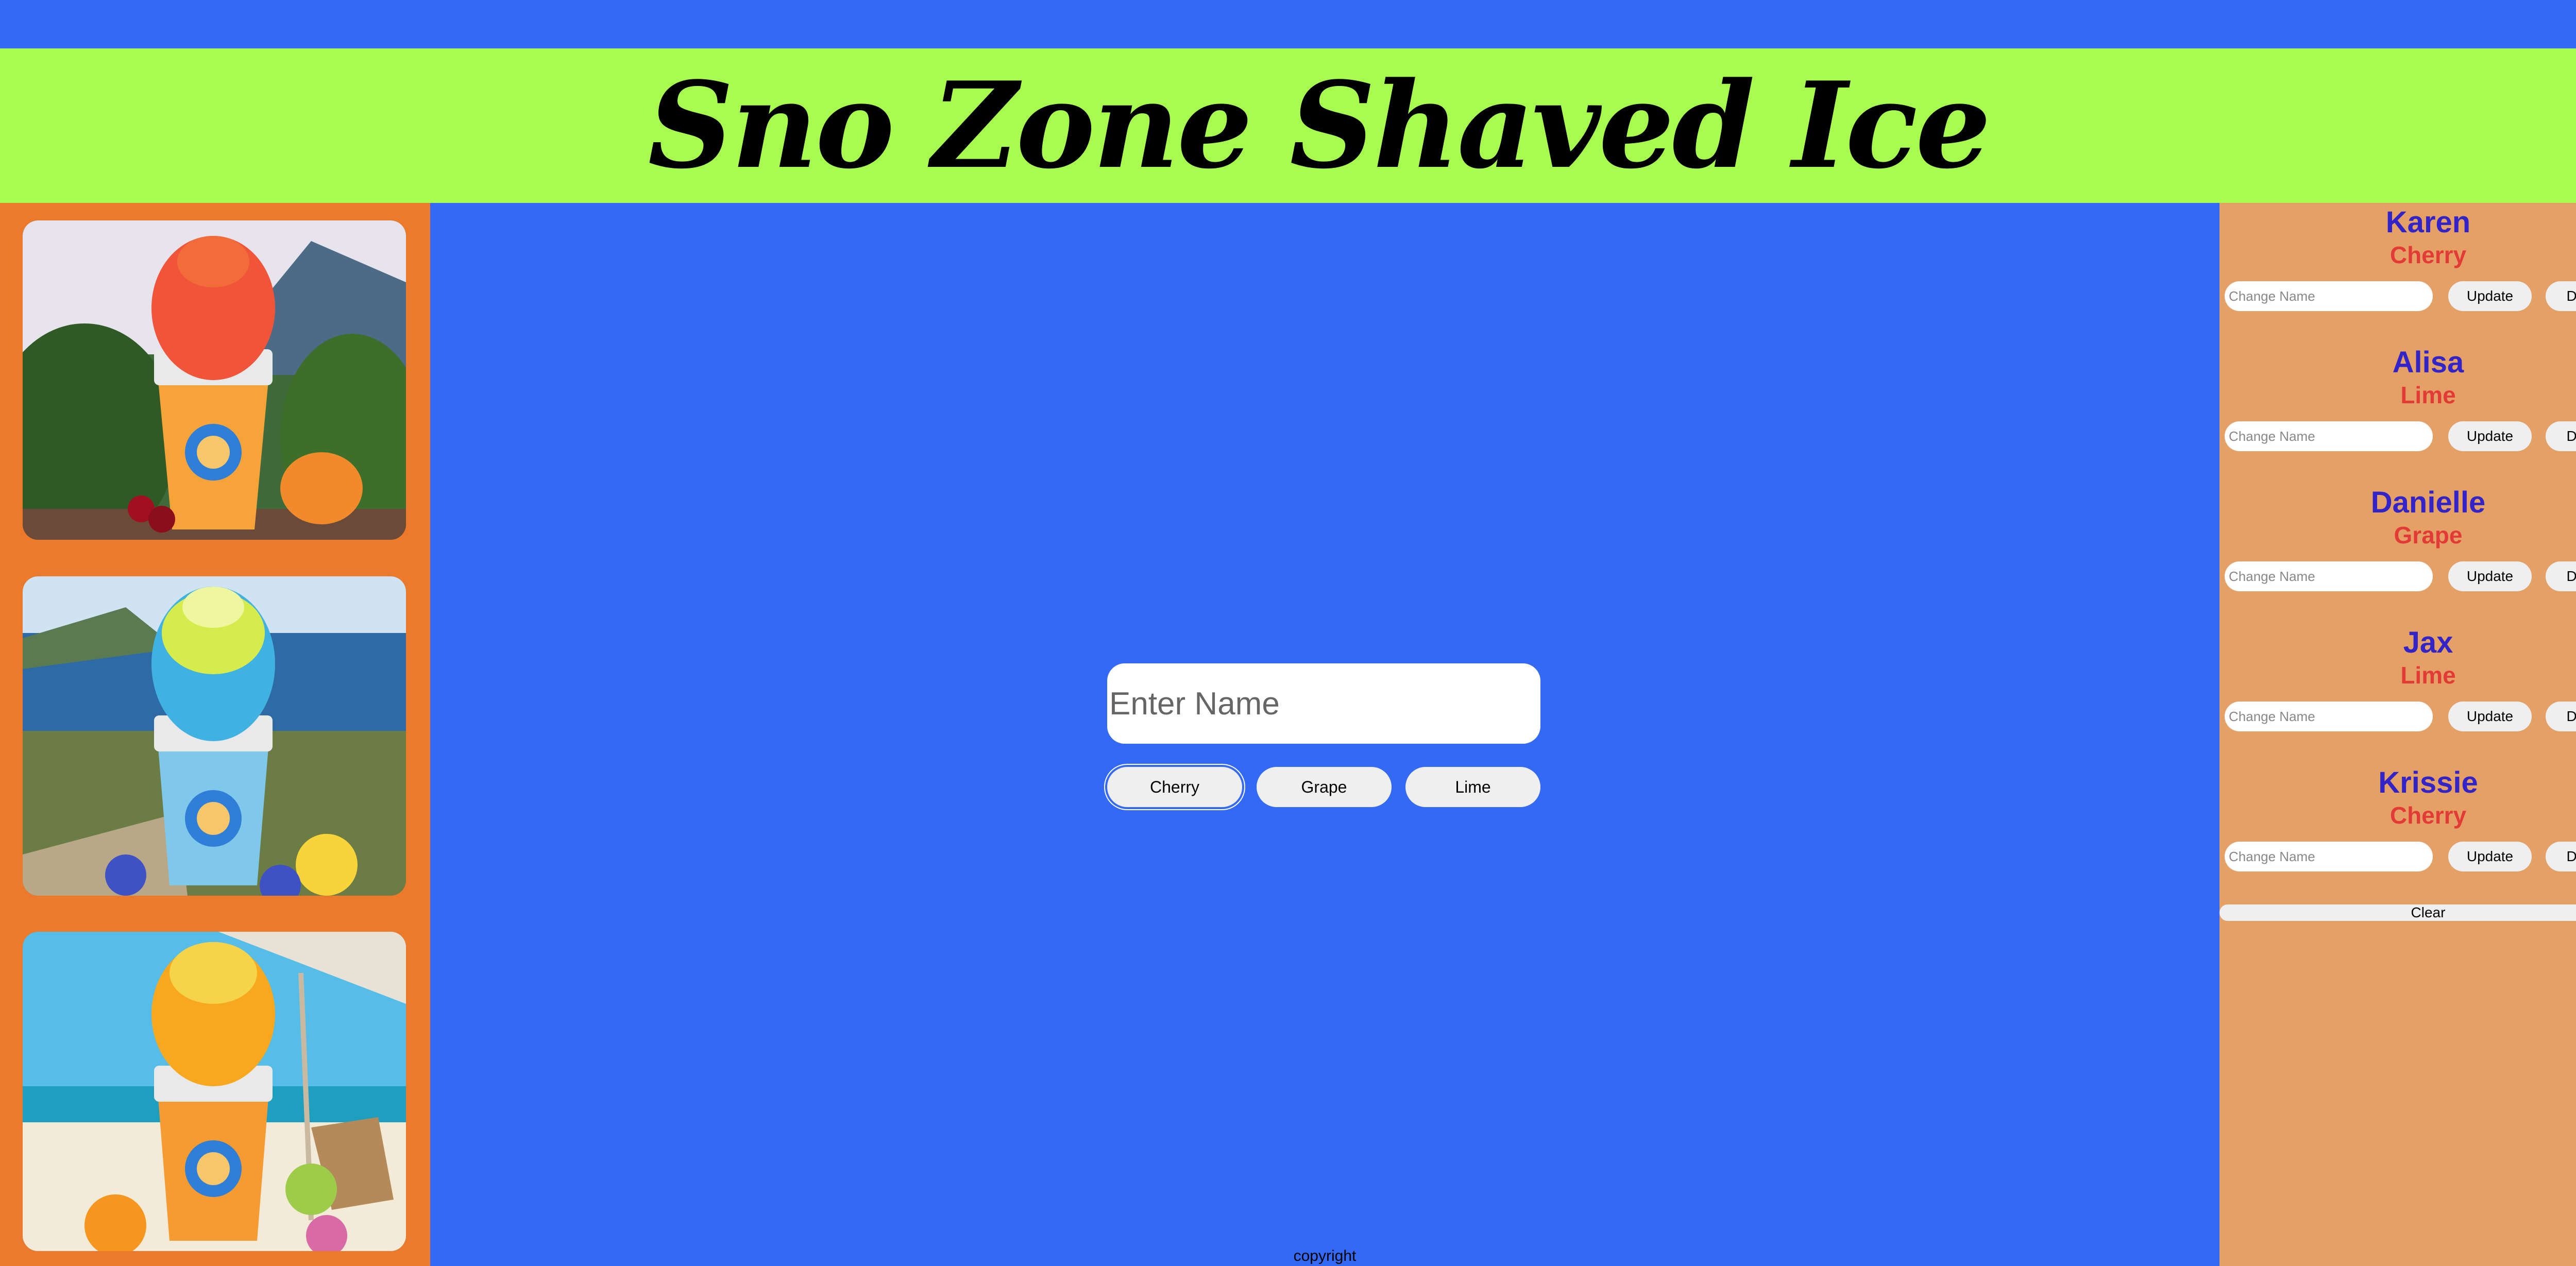 This screenshot has height=1266, width=2576. I want to click on order-item: Jax Lime Update Delete, so click(2397, 680).